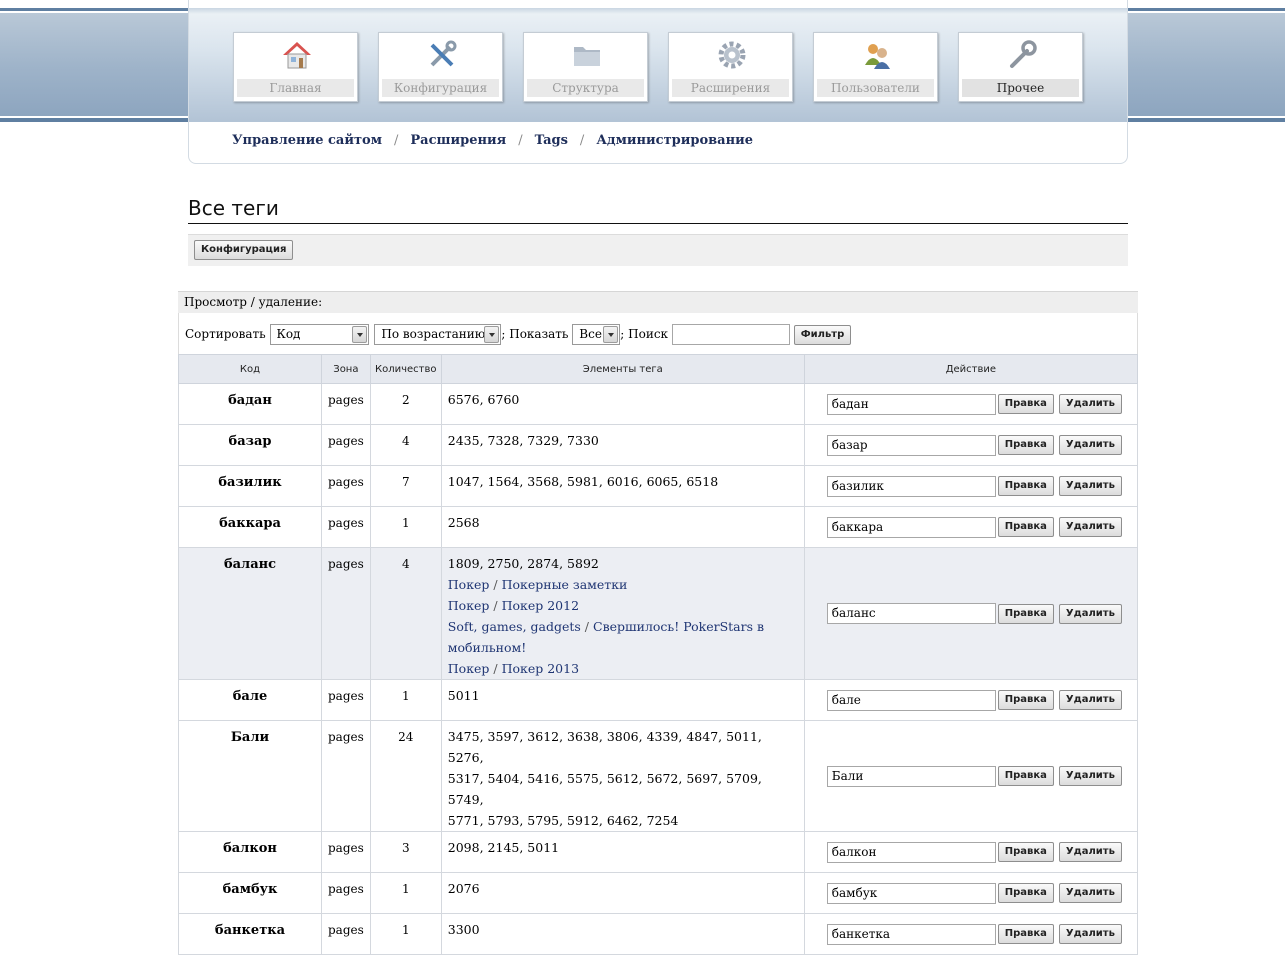 The height and width of the screenshot is (955, 1285). I want to click on table-row: банкетка pages 1 3300 банкетка Правка Удалить, so click(658, 934).